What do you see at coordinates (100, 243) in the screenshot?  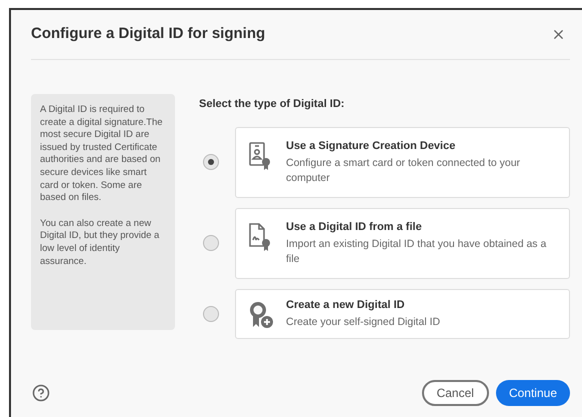 I see `info-text: You can also create a new Digital ID, but they provide a low level of identity assurance.` at bounding box center [100, 243].